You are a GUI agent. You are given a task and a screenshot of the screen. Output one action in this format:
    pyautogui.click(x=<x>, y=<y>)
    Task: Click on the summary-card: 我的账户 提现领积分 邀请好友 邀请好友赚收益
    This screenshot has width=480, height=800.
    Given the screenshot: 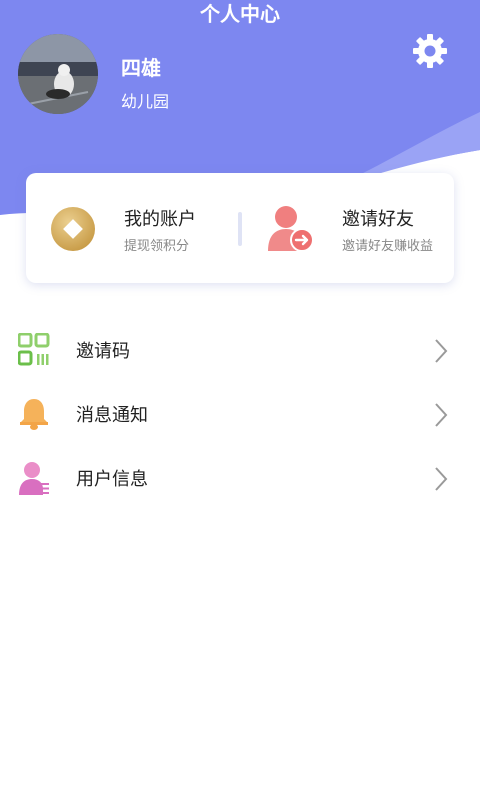 What is the action you would take?
    pyautogui.click(x=240, y=228)
    